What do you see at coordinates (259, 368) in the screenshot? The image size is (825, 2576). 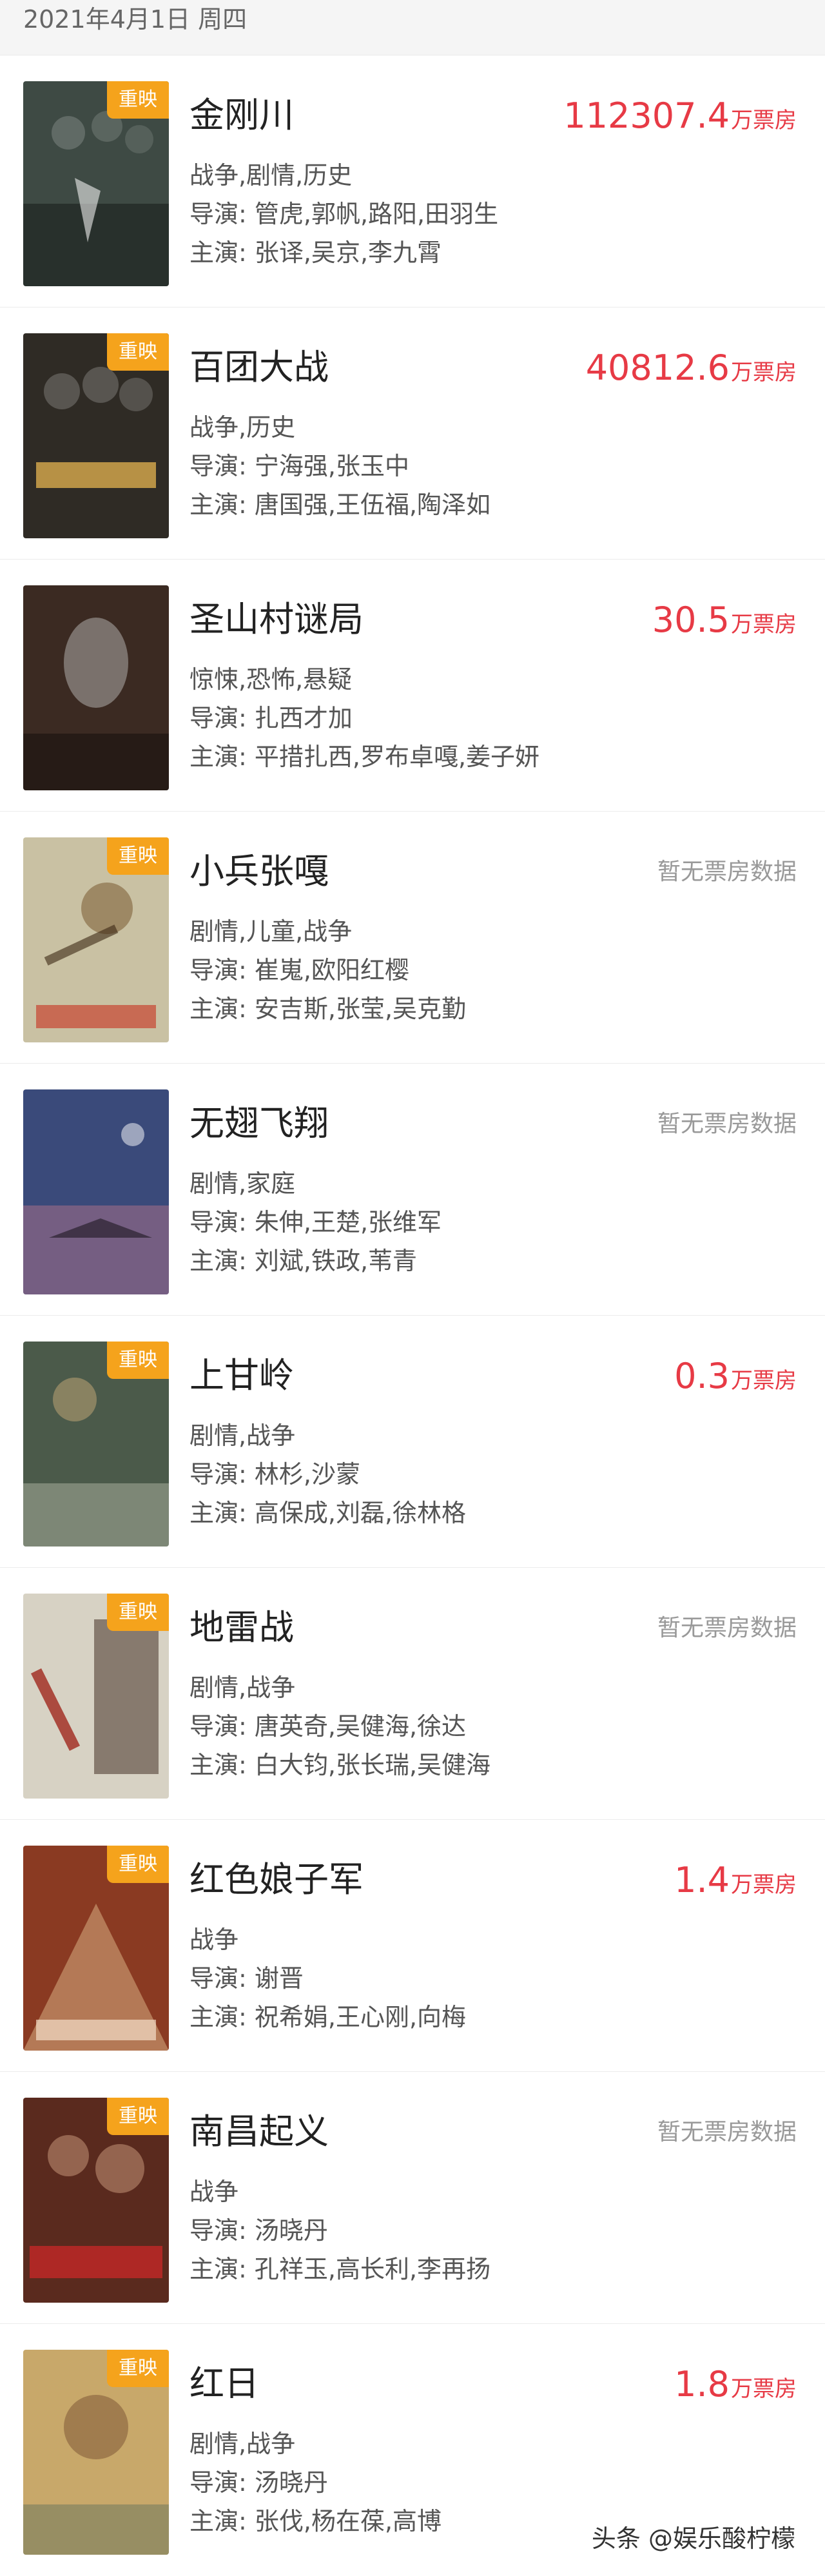 I see `movie-title: 百团大战` at bounding box center [259, 368].